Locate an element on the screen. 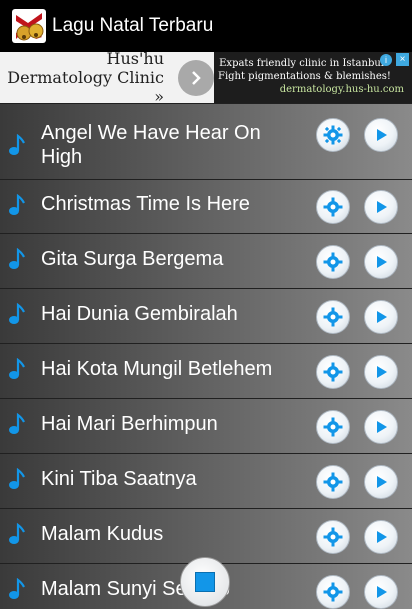  list-item: Christmas Time Is Here is located at coordinates (206, 206).